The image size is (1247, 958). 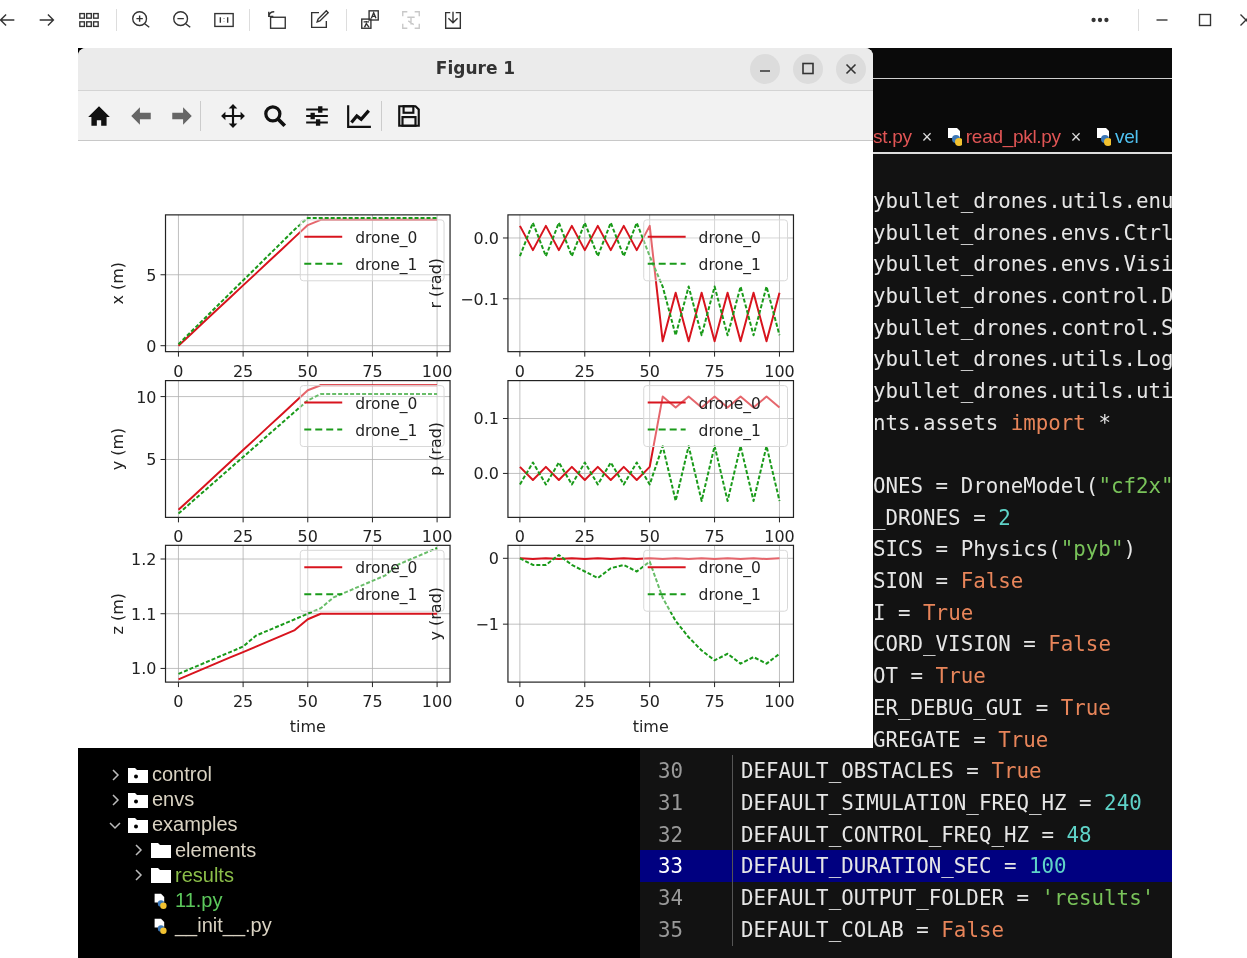 I want to click on translate-icon, so click(x=370, y=20).